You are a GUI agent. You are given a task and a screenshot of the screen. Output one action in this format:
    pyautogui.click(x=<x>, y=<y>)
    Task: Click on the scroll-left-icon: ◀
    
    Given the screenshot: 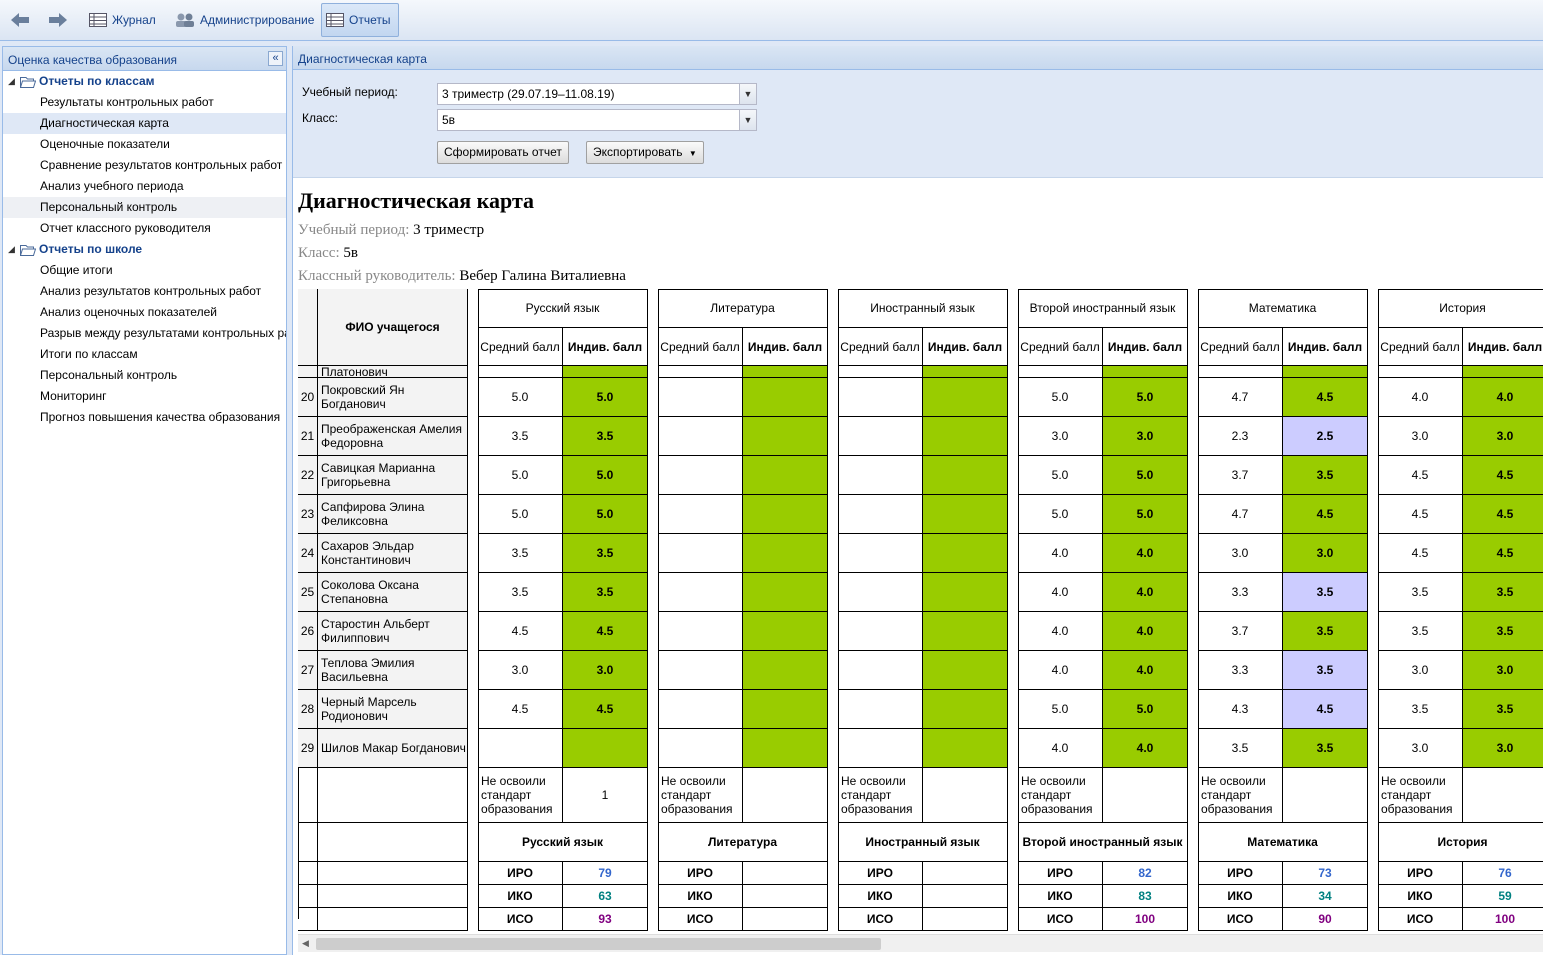 What is the action you would take?
    pyautogui.click(x=305, y=943)
    